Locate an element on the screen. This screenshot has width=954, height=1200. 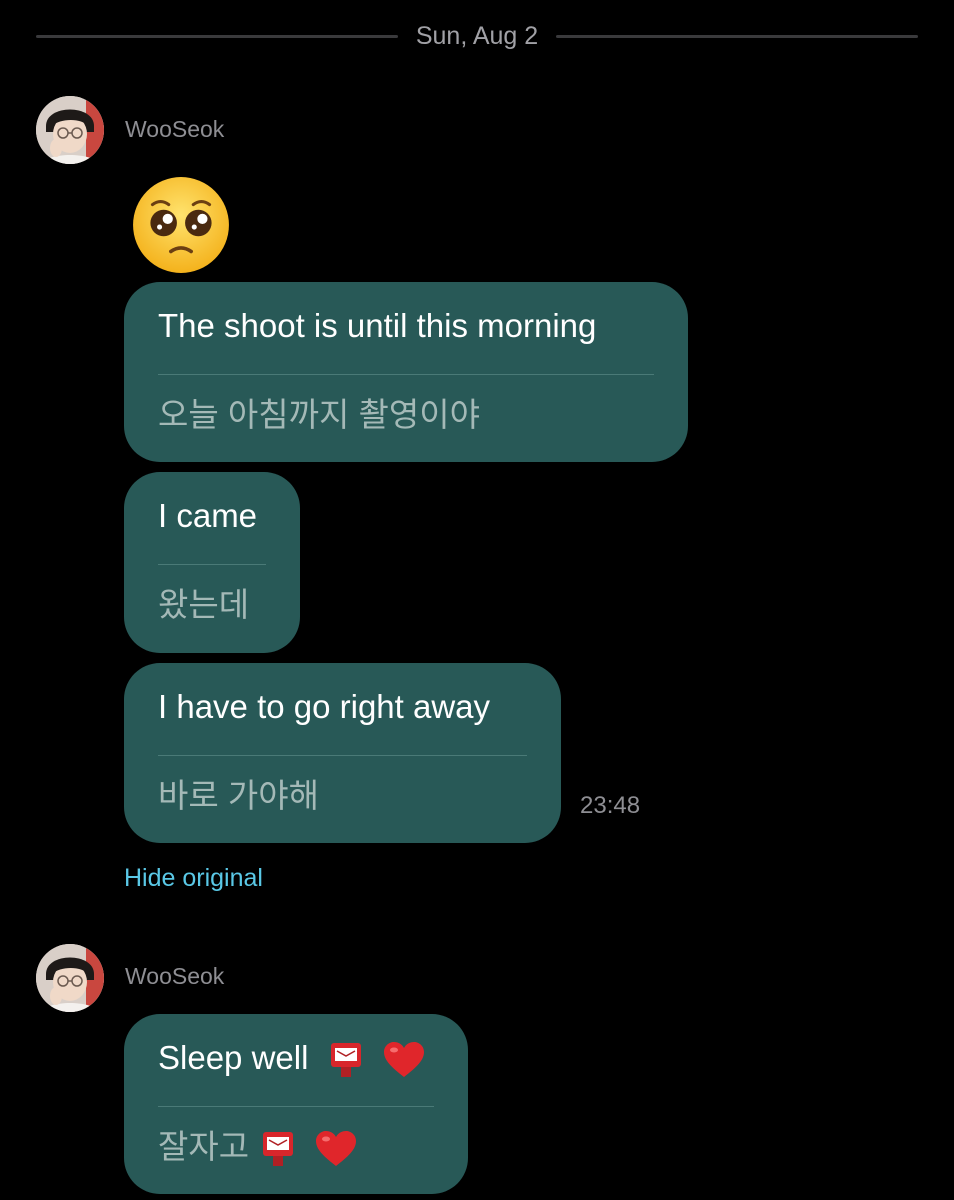
pleading-face-icon is located at coordinates (181, 225).